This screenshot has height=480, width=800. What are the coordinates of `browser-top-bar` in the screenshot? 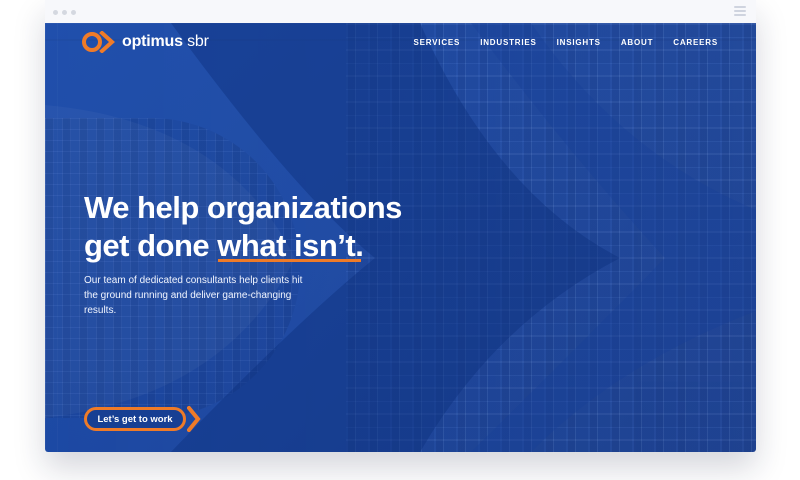 It's located at (400, 11).